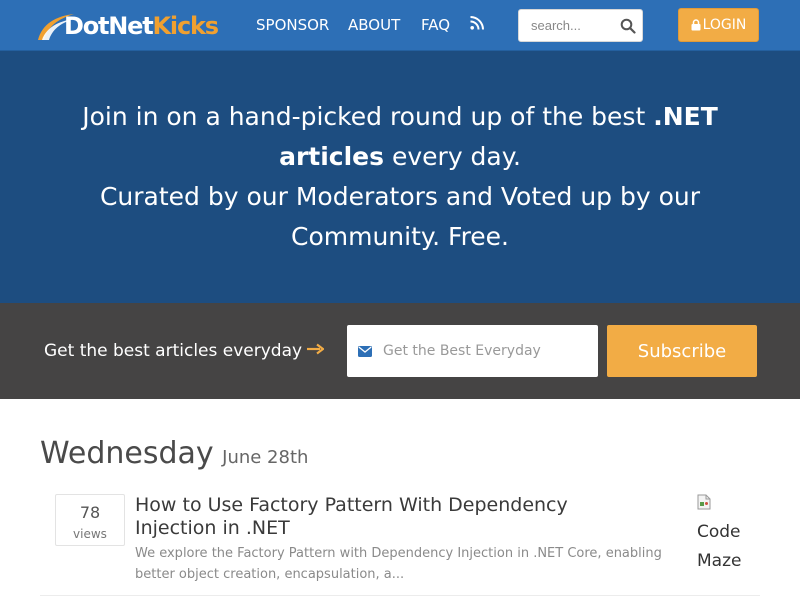  Describe the element at coordinates (435, 25) in the screenshot. I see `nav-faq-link: FAQ` at that location.